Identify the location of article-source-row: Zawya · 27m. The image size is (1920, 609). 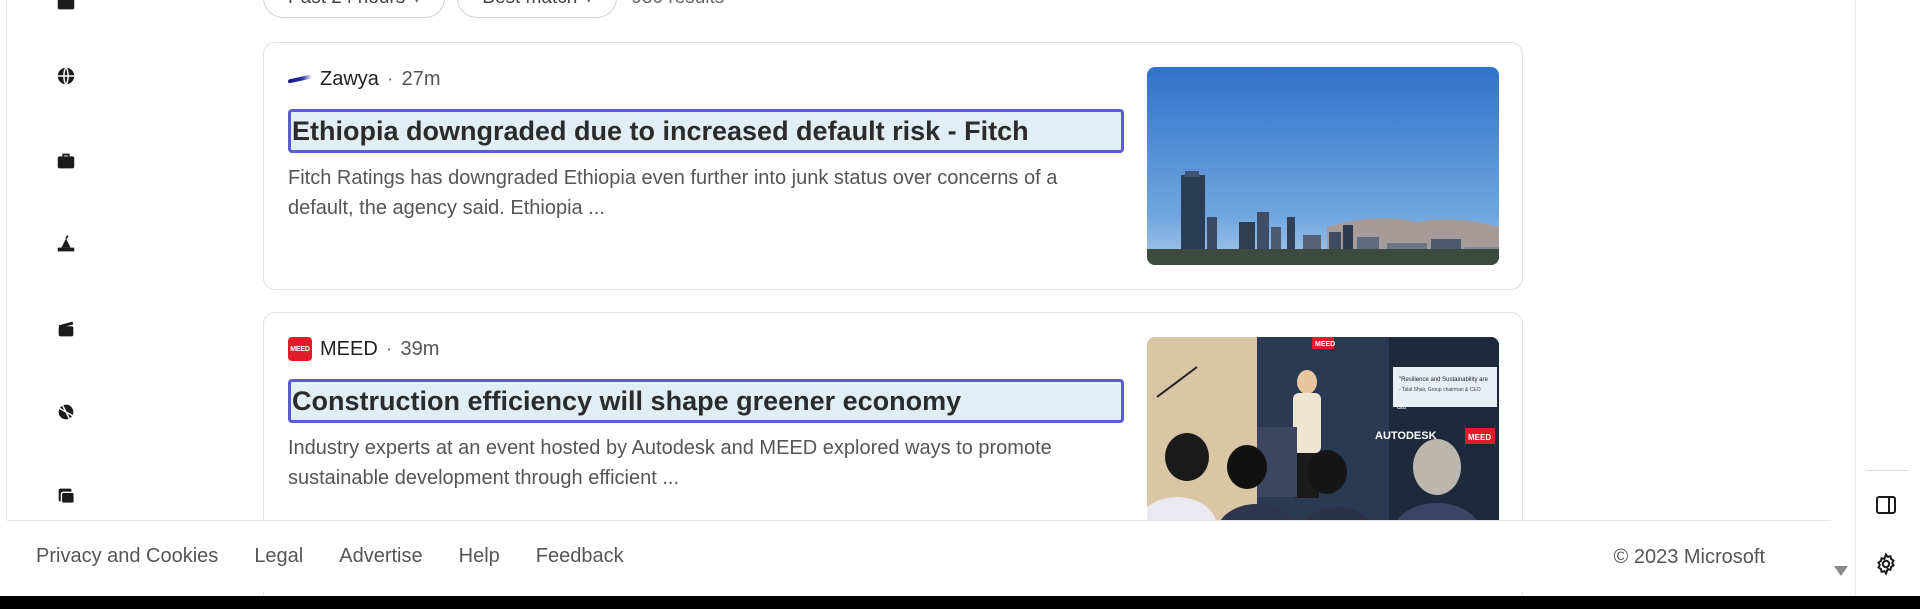
(364, 79).